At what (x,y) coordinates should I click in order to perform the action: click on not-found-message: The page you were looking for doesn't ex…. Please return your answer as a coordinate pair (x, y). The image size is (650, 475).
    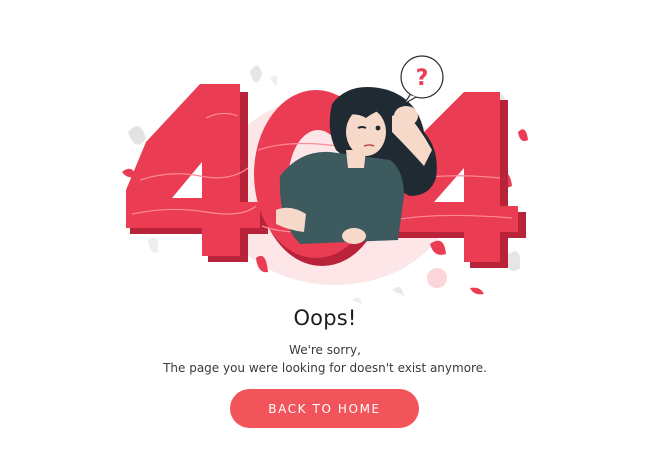
    Looking at the image, I should click on (325, 368).